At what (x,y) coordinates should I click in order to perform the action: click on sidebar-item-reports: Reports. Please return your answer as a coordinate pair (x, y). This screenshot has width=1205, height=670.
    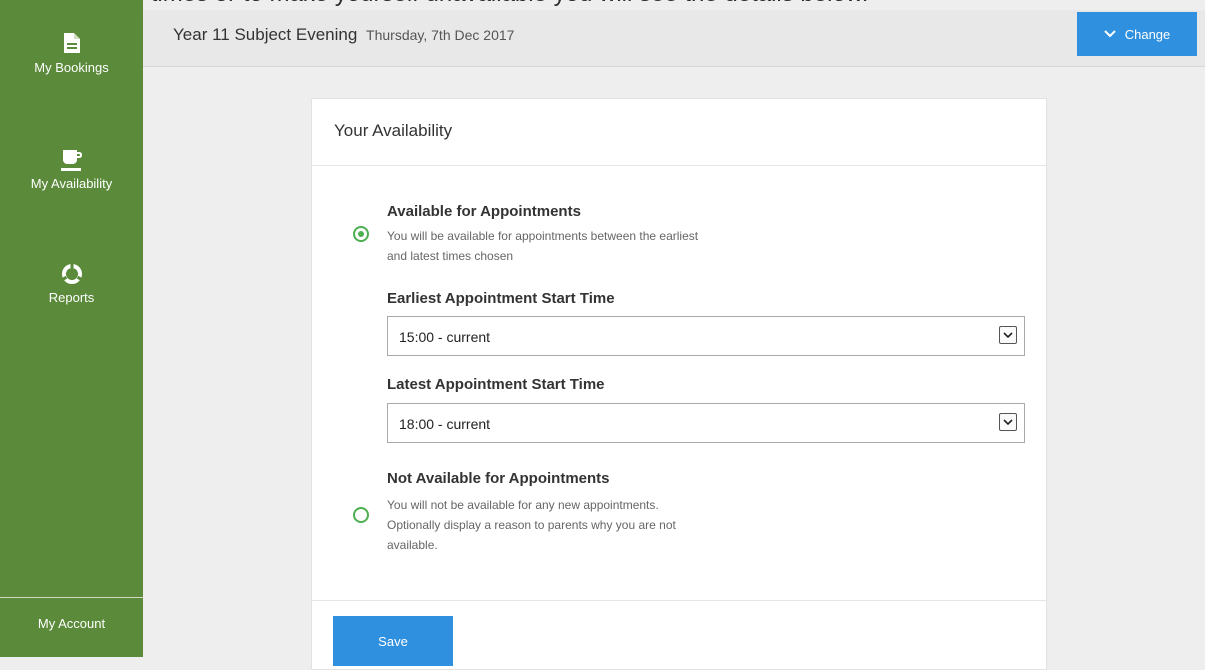
    Looking at the image, I should click on (71, 283).